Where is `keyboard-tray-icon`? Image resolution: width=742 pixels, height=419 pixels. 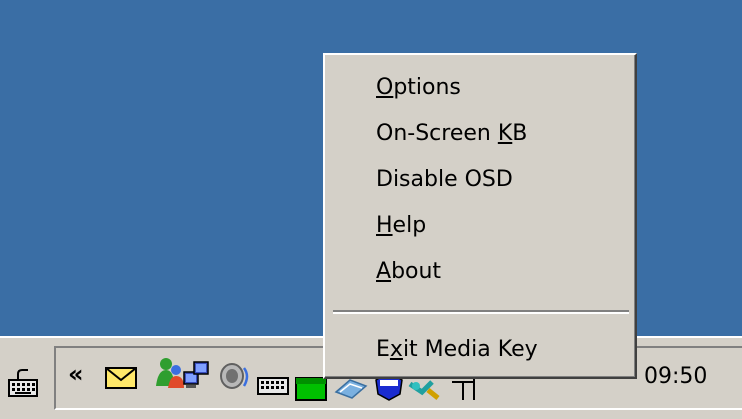 keyboard-tray-icon is located at coordinates (273, 387).